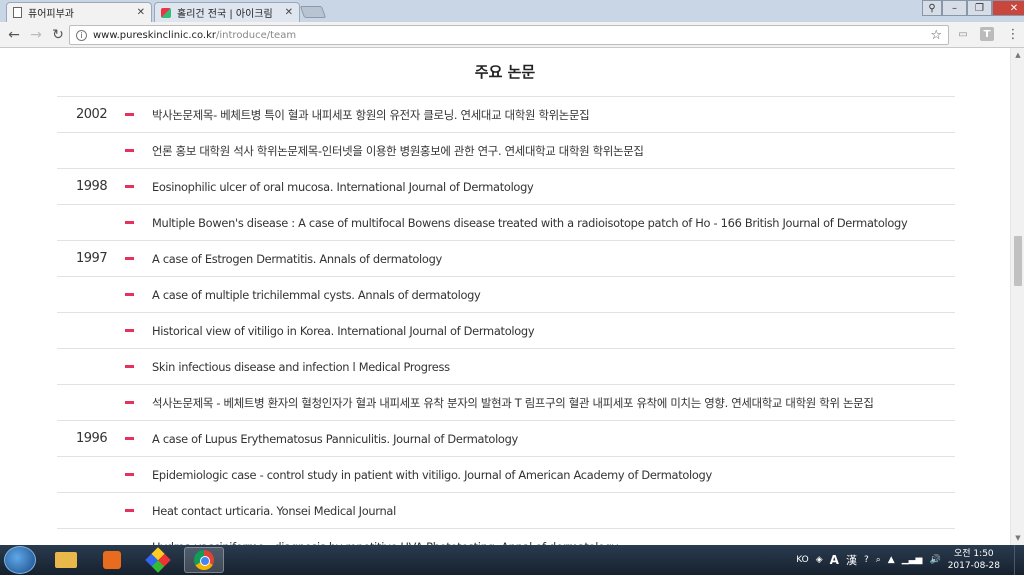 The height and width of the screenshot is (575, 1024). Describe the element at coordinates (512, 11) in the screenshot. I see `tab-strip: 퓨어피부과 ✕ 홀리건 전국 | 아이크림 ✕ ⚲ – ❐ ✕` at that location.